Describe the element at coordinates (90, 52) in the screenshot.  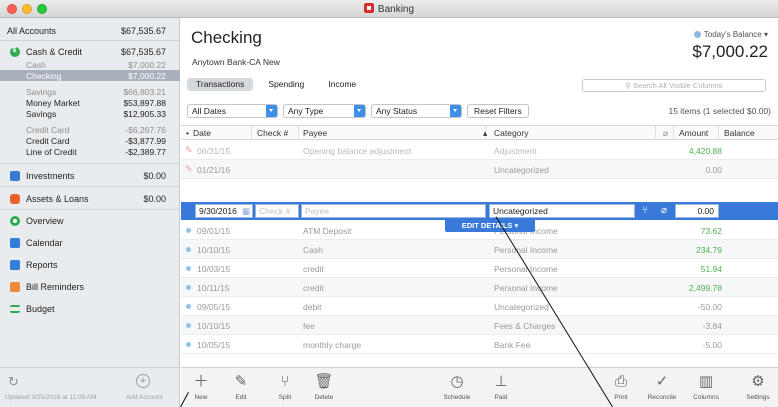
I see `sidebar-item-cash-credit: Cash & Credit $67,535.67` at that location.